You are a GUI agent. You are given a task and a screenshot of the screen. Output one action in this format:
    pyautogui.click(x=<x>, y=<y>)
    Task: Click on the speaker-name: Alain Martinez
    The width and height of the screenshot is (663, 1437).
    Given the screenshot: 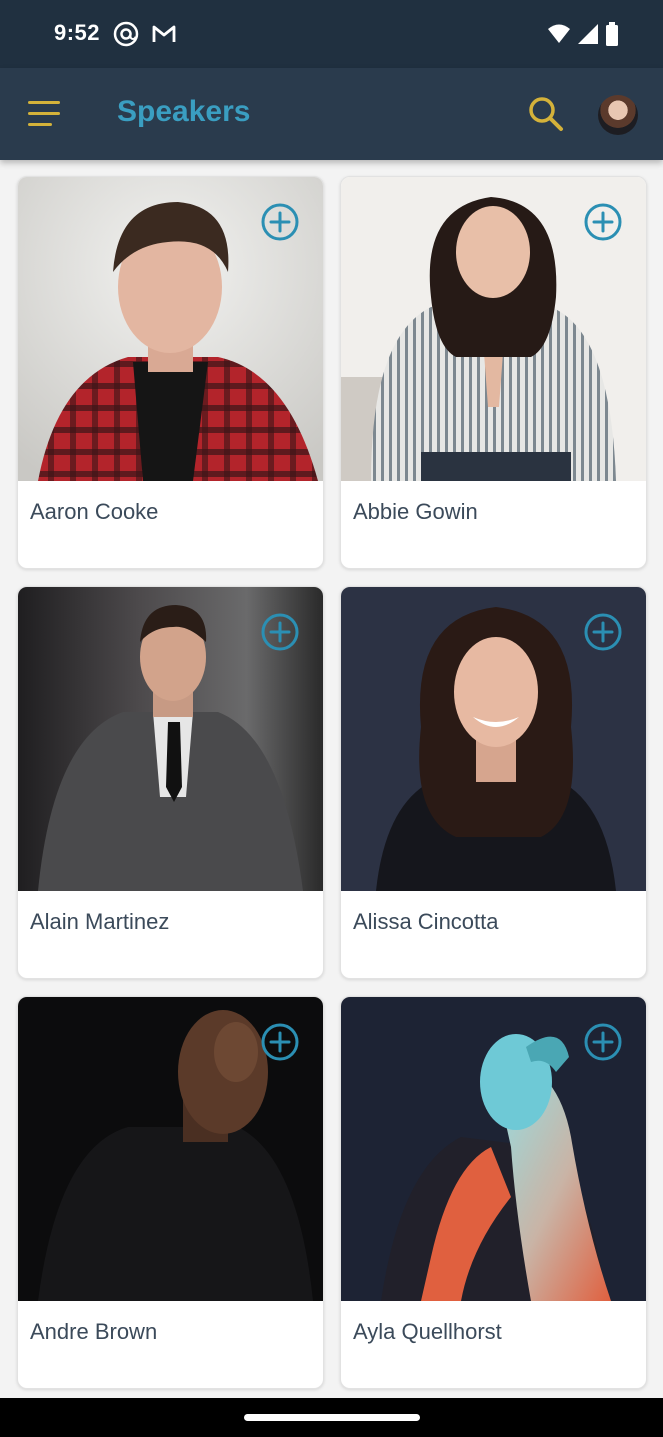 What is the action you would take?
    pyautogui.click(x=100, y=921)
    